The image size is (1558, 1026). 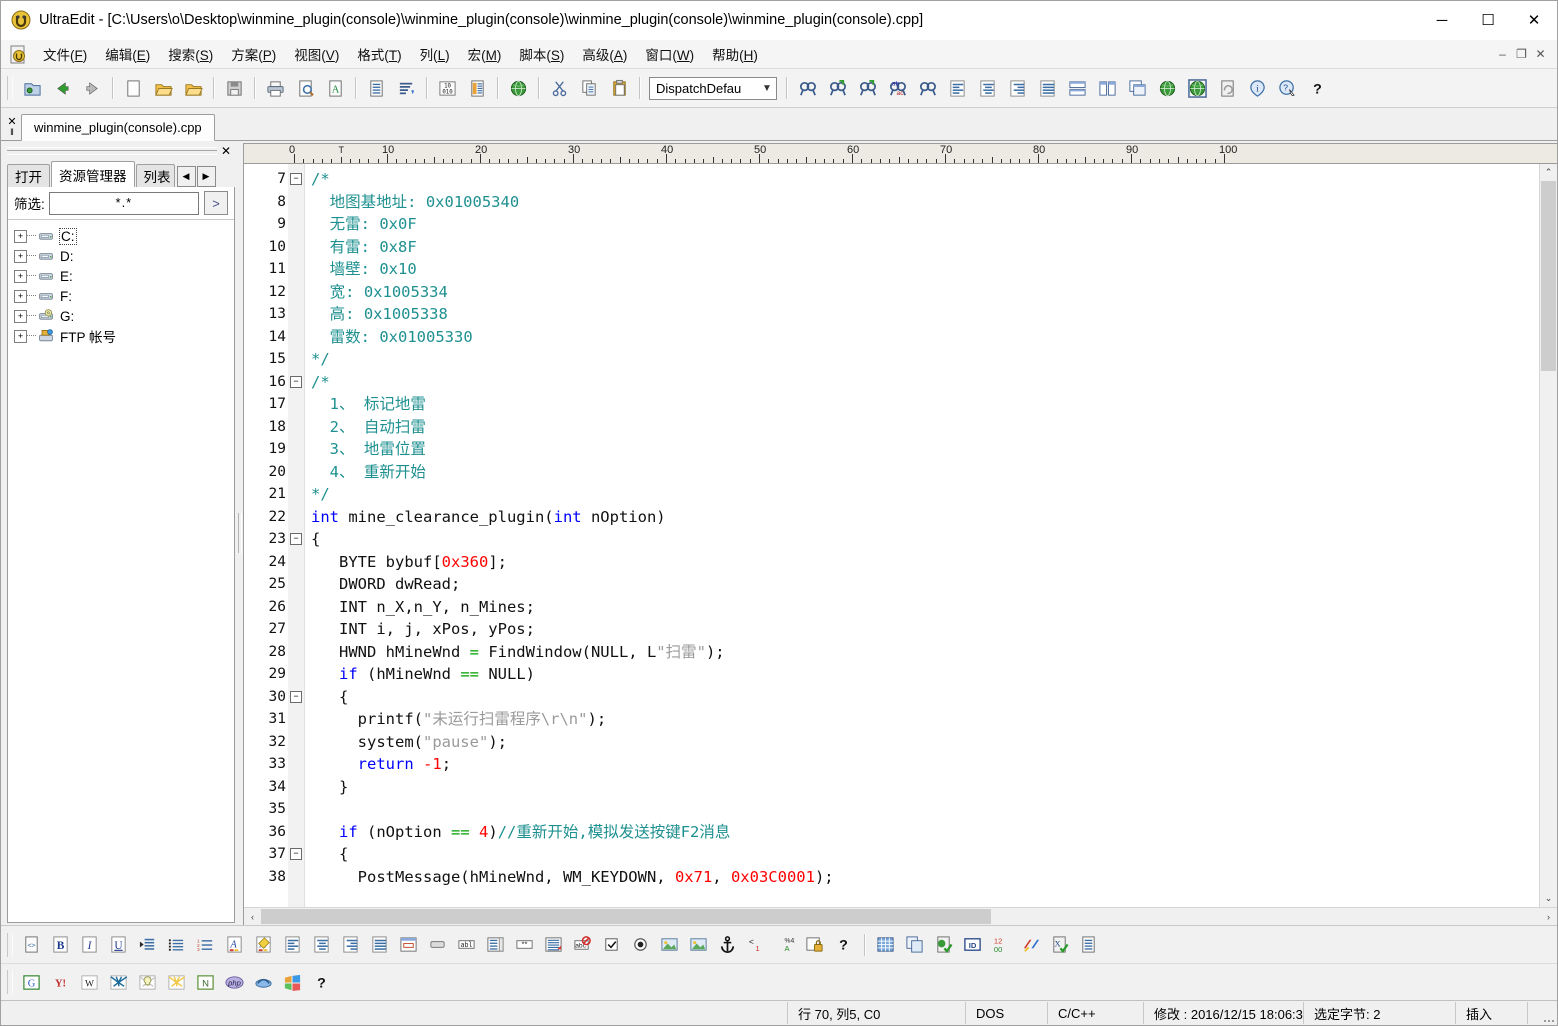 I want to click on mdi-close-button: ✕, so click(x=1540, y=54).